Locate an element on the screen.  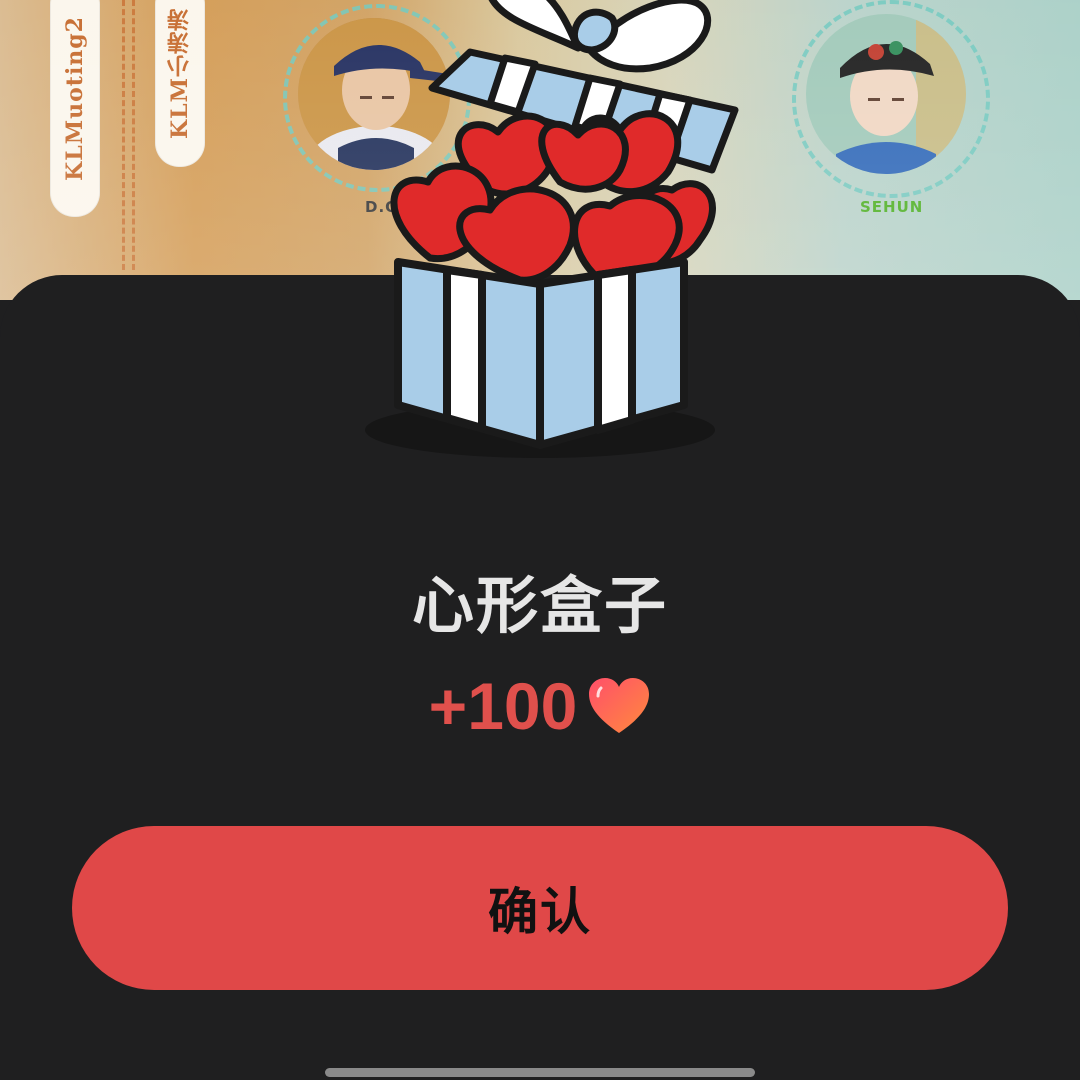
heart-icon is located at coordinates (619, 705).